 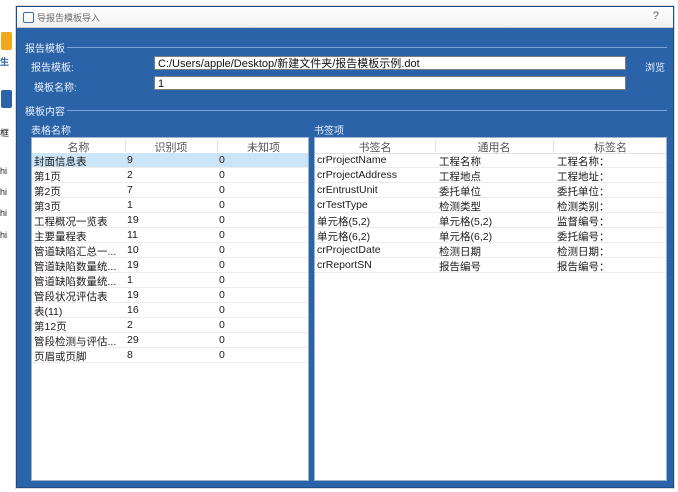 What do you see at coordinates (583, 177) in the screenshot?
I see `cell-label: 工程地址：` at bounding box center [583, 177].